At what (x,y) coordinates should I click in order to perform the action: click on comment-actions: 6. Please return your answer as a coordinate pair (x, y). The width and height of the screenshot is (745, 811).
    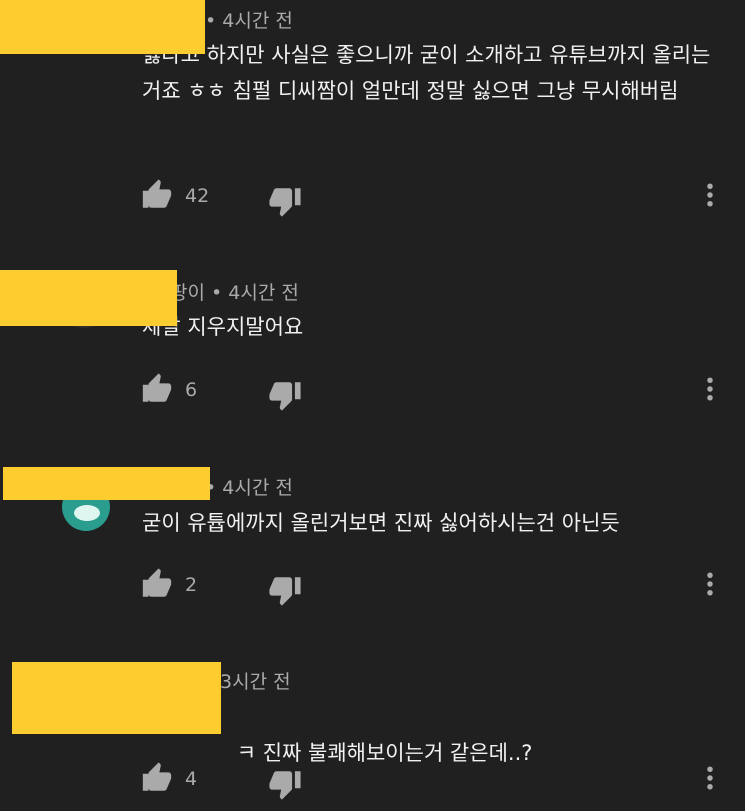
    Looking at the image, I should click on (372, 391).